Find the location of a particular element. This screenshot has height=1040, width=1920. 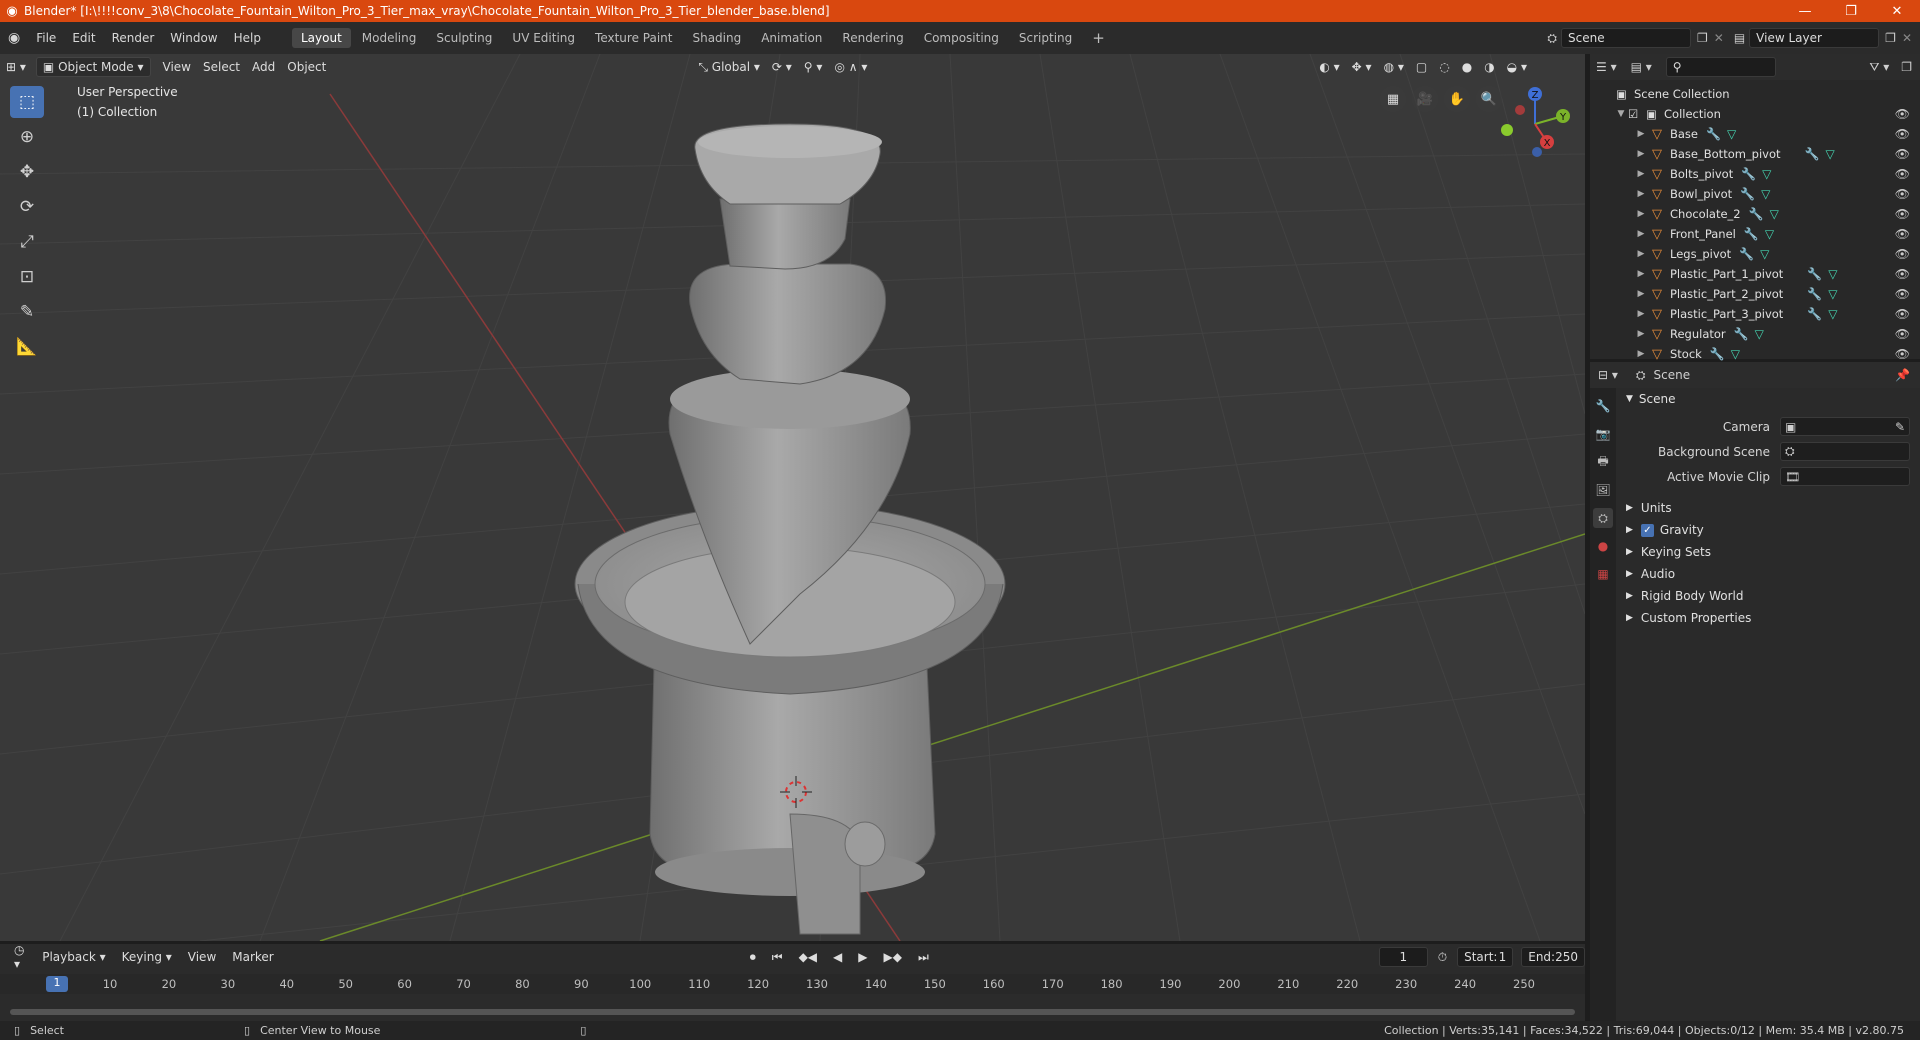

checkbox-icon: ☑ is located at coordinates (1637, 114).